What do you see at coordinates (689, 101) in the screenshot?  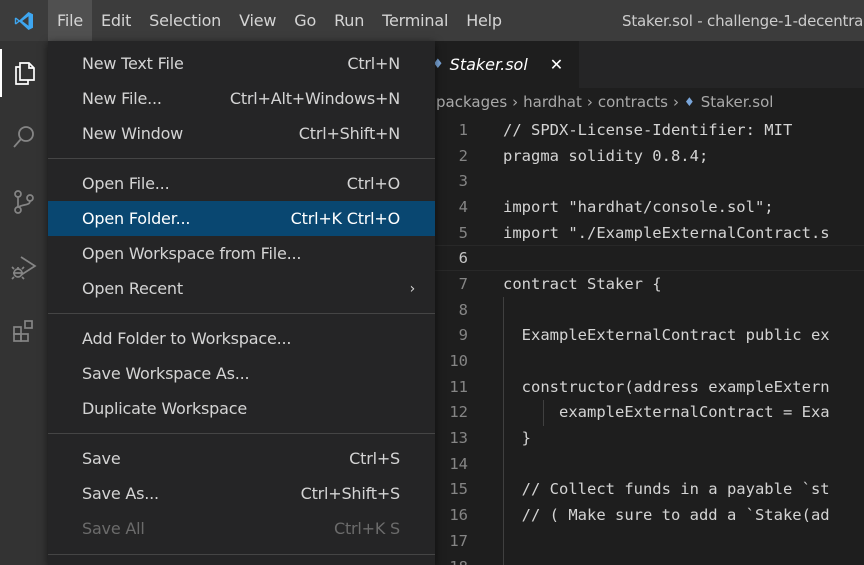 I see `ethereum-icon: ♦` at bounding box center [689, 101].